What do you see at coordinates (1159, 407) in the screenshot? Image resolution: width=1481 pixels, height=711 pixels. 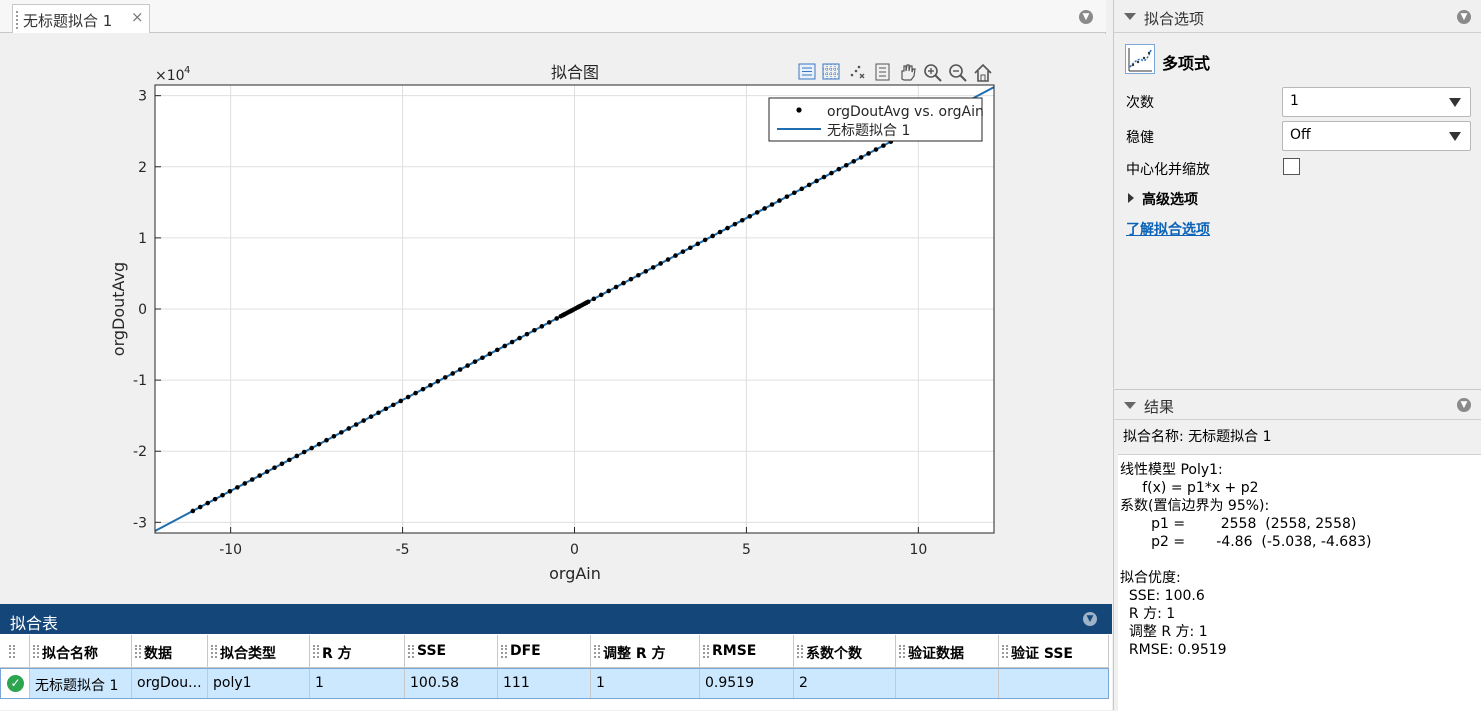 I see `results-title: 结果` at bounding box center [1159, 407].